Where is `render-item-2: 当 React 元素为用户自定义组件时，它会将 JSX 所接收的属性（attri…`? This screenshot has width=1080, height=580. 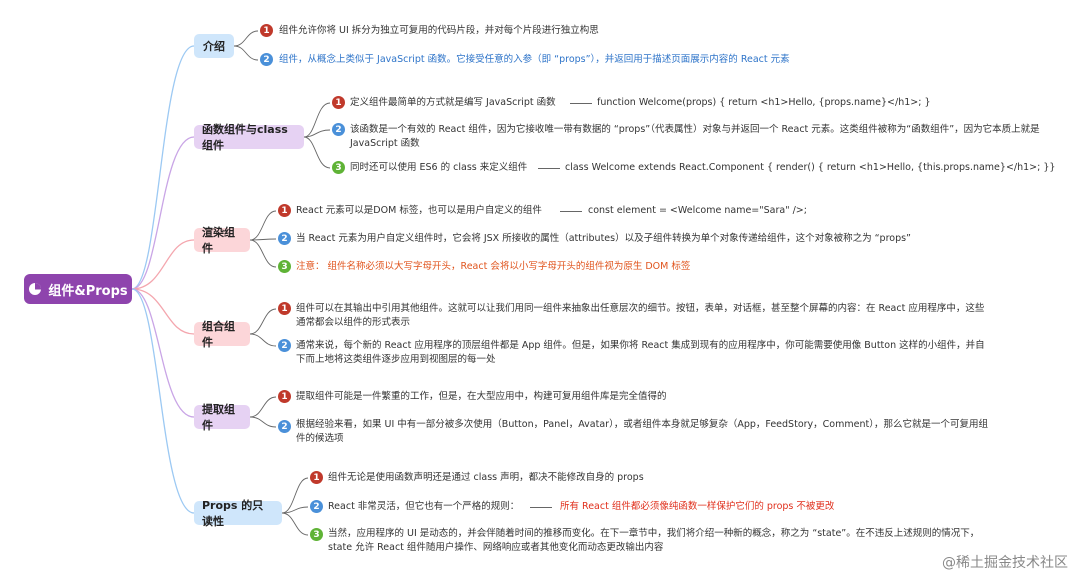 render-item-2: 当 React 元素为用户自定义组件时，它会将 JSX 所接收的属性（attri… is located at coordinates (603, 238).